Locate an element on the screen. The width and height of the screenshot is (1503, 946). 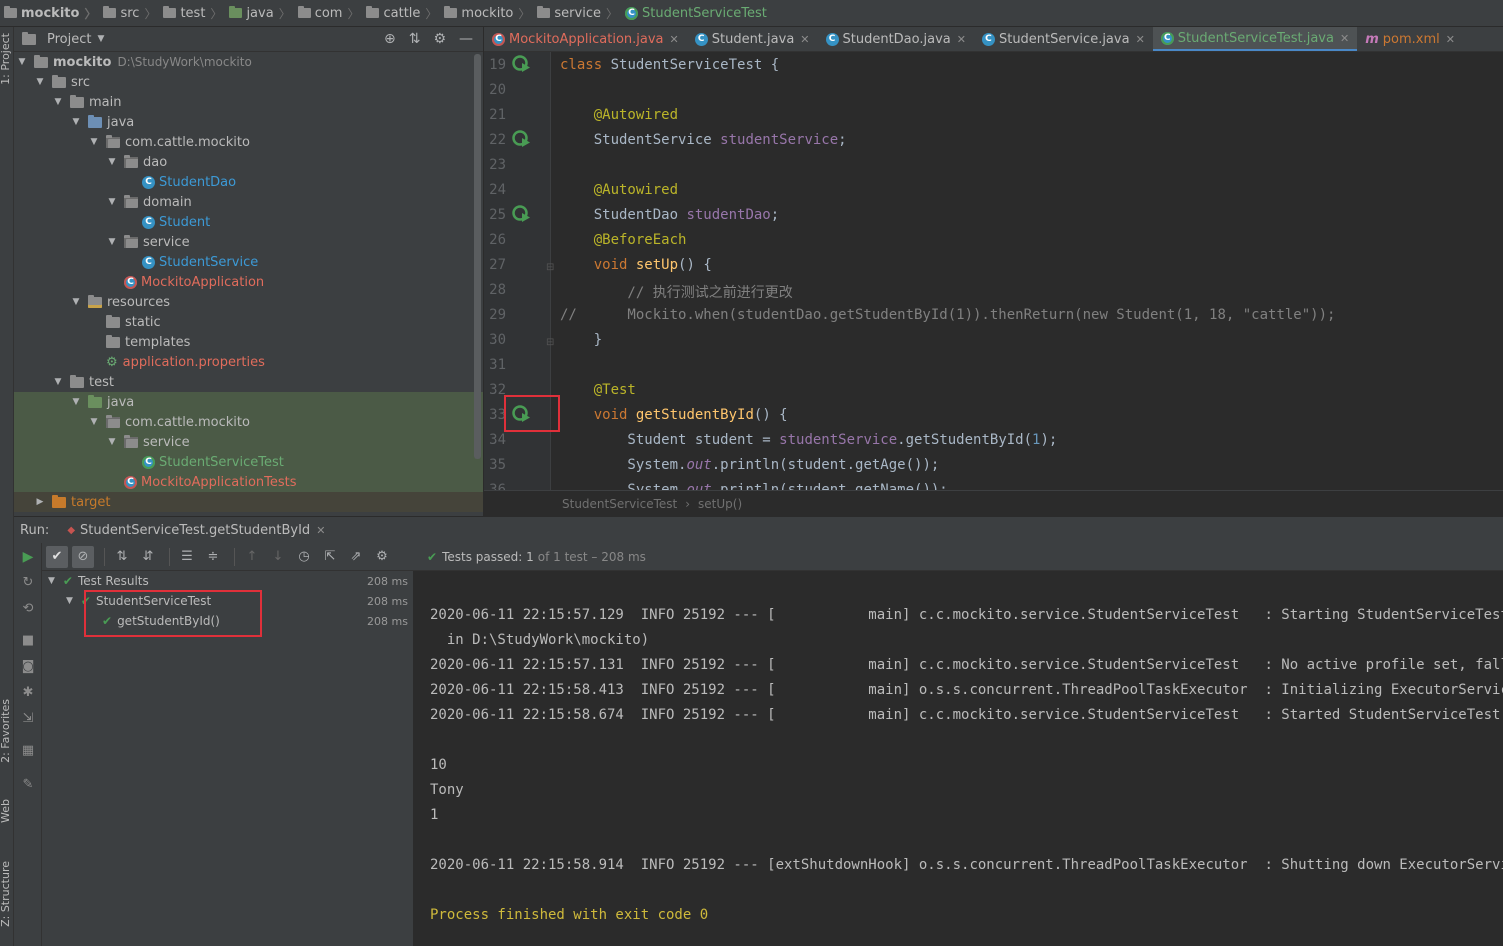
rerun-icon: ▶ is located at coordinates (28, 557).